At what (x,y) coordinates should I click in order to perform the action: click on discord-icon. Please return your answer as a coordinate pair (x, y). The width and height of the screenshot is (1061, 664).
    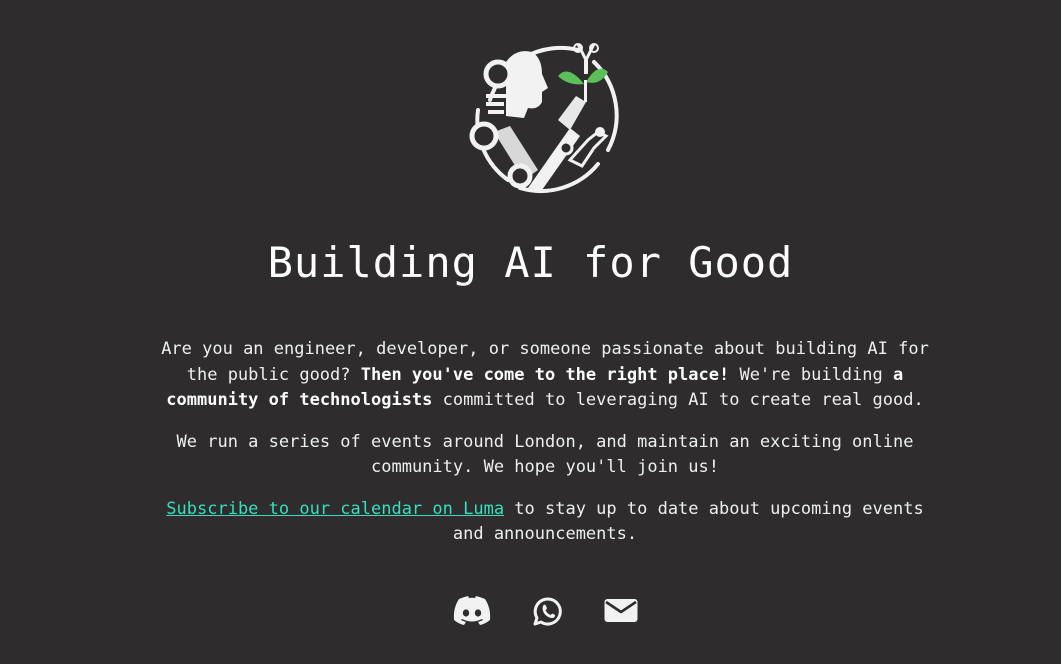
    Looking at the image, I should click on (472, 611).